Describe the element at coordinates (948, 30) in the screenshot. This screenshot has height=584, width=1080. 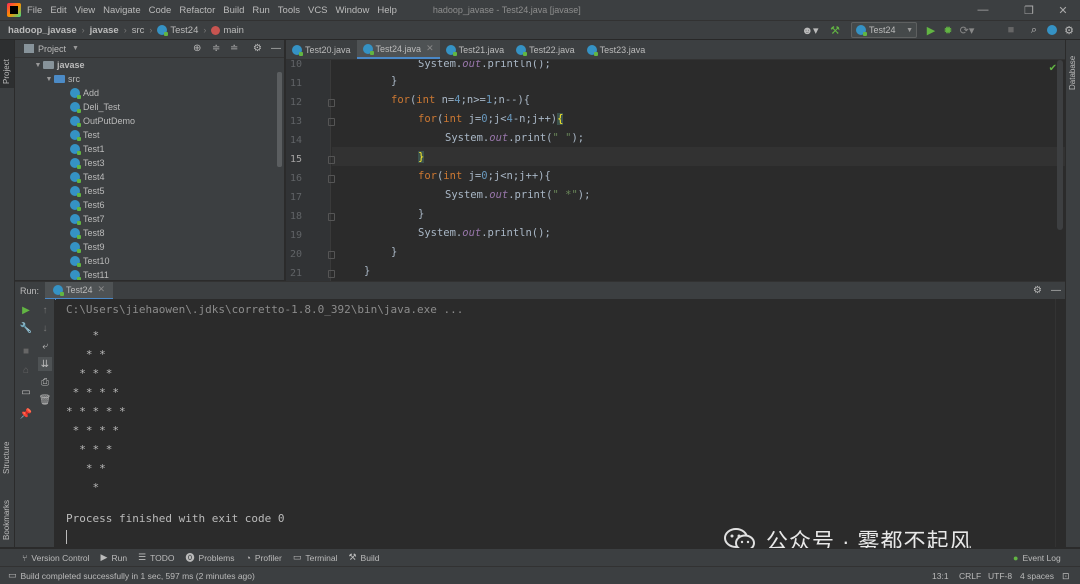
I see `debug-icon: ✹` at that location.